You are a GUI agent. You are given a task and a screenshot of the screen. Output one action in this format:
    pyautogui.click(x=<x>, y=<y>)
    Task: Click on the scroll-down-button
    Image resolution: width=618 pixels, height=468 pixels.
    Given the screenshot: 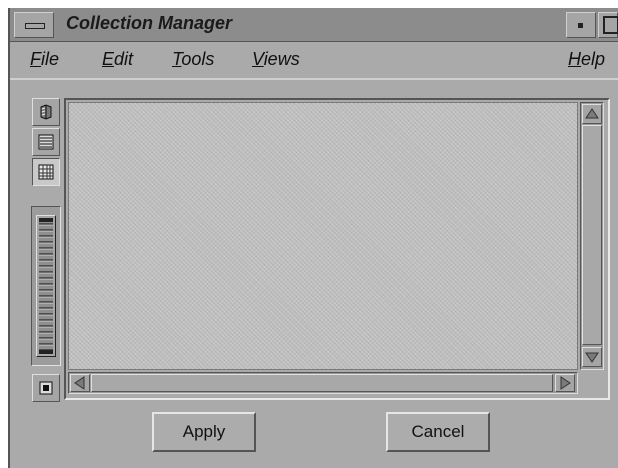 What is the action you would take?
    pyautogui.click(x=592, y=357)
    